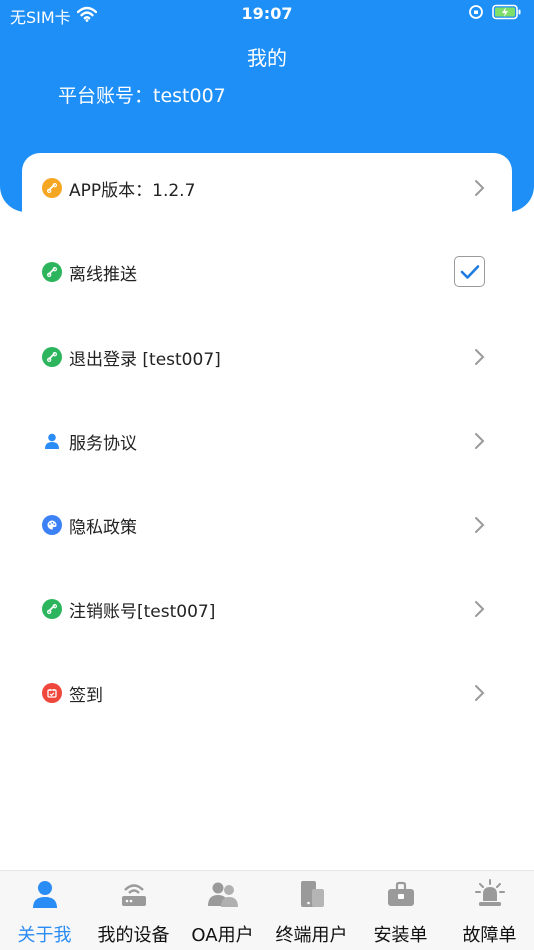 The width and height of the screenshot is (534, 950). Describe the element at coordinates (189, 96) in the screenshot. I see `account-value: test007` at that location.